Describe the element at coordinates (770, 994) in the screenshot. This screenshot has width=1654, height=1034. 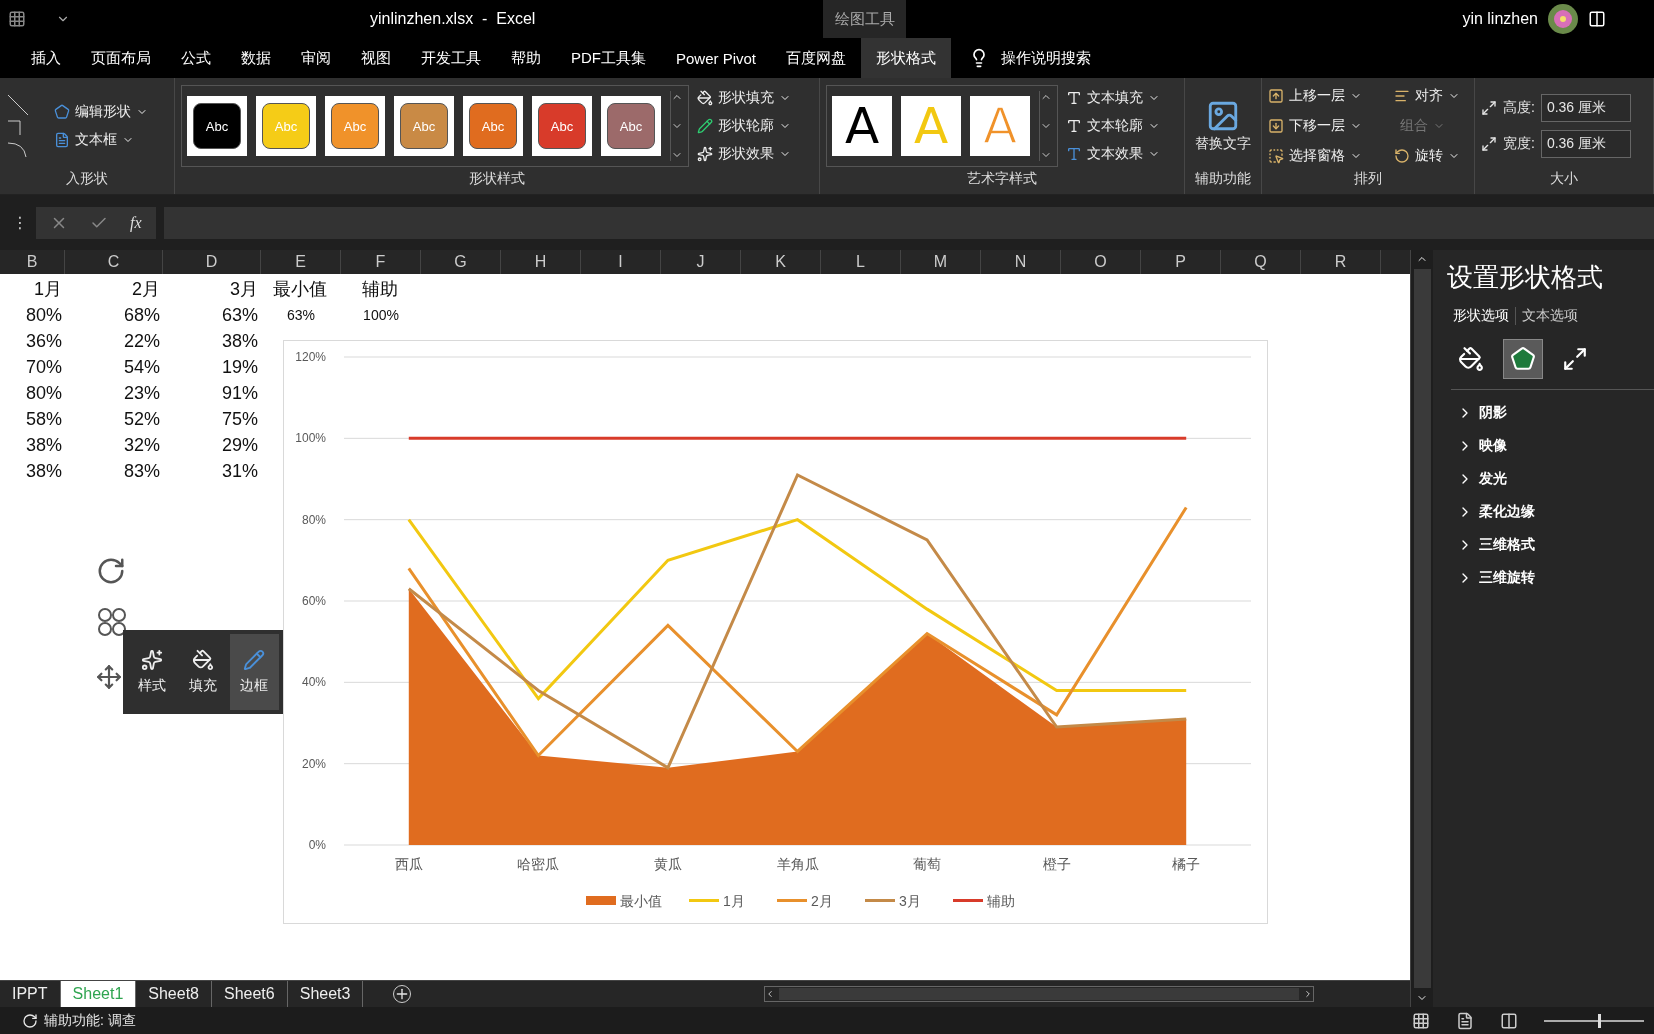
I see `scroll-left-icon` at that location.